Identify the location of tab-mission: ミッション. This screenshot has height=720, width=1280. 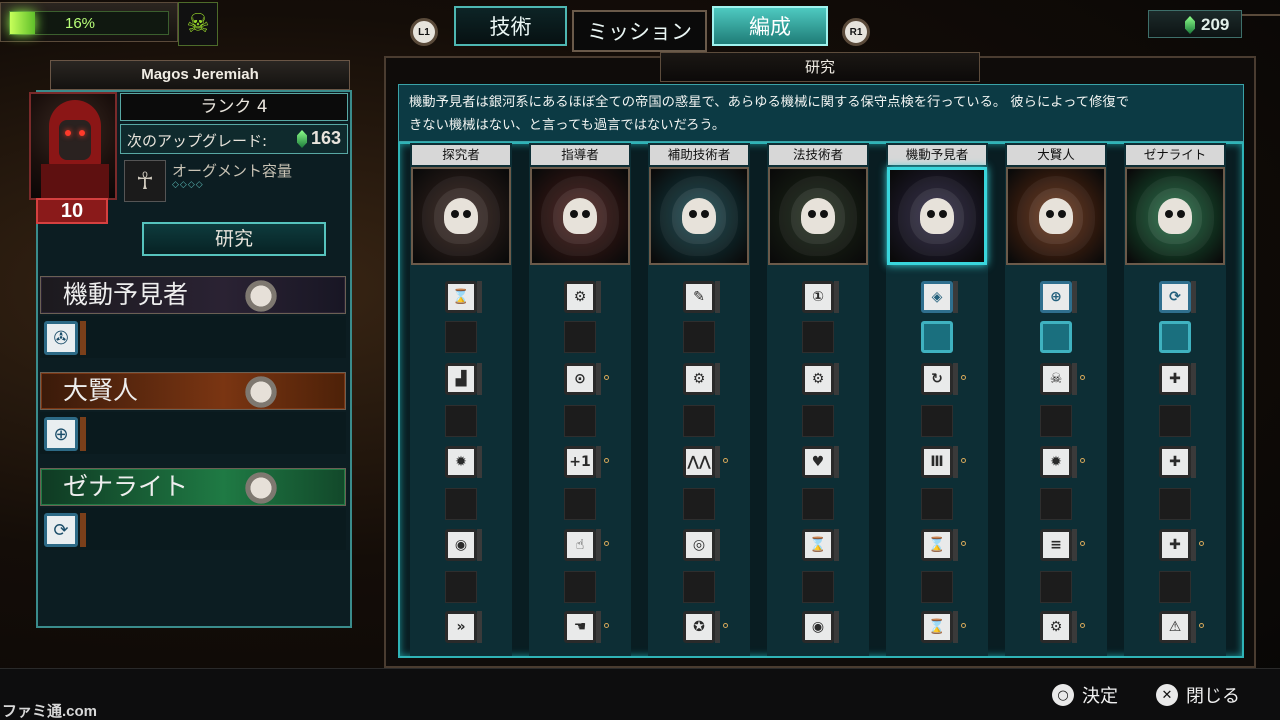
(639, 31).